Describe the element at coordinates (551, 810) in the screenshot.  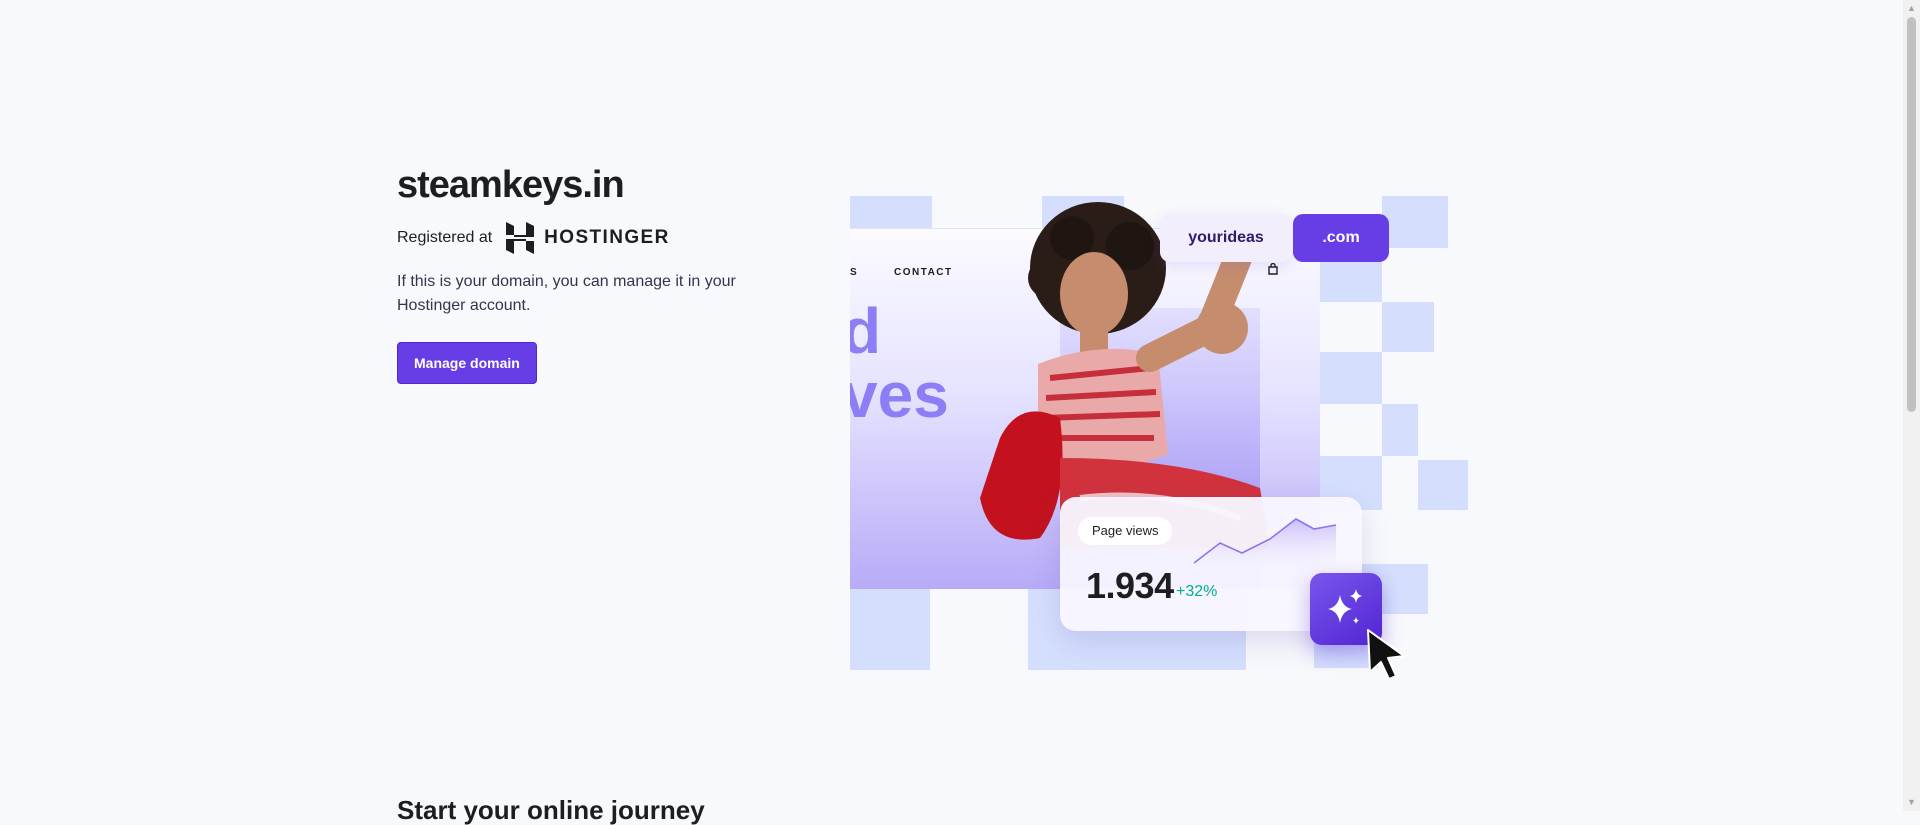
I see `section-title: Start your online journey` at that location.